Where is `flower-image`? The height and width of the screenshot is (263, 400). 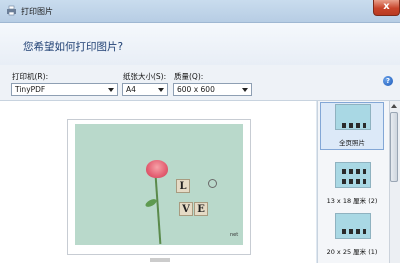 flower-image is located at coordinates (157, 169).